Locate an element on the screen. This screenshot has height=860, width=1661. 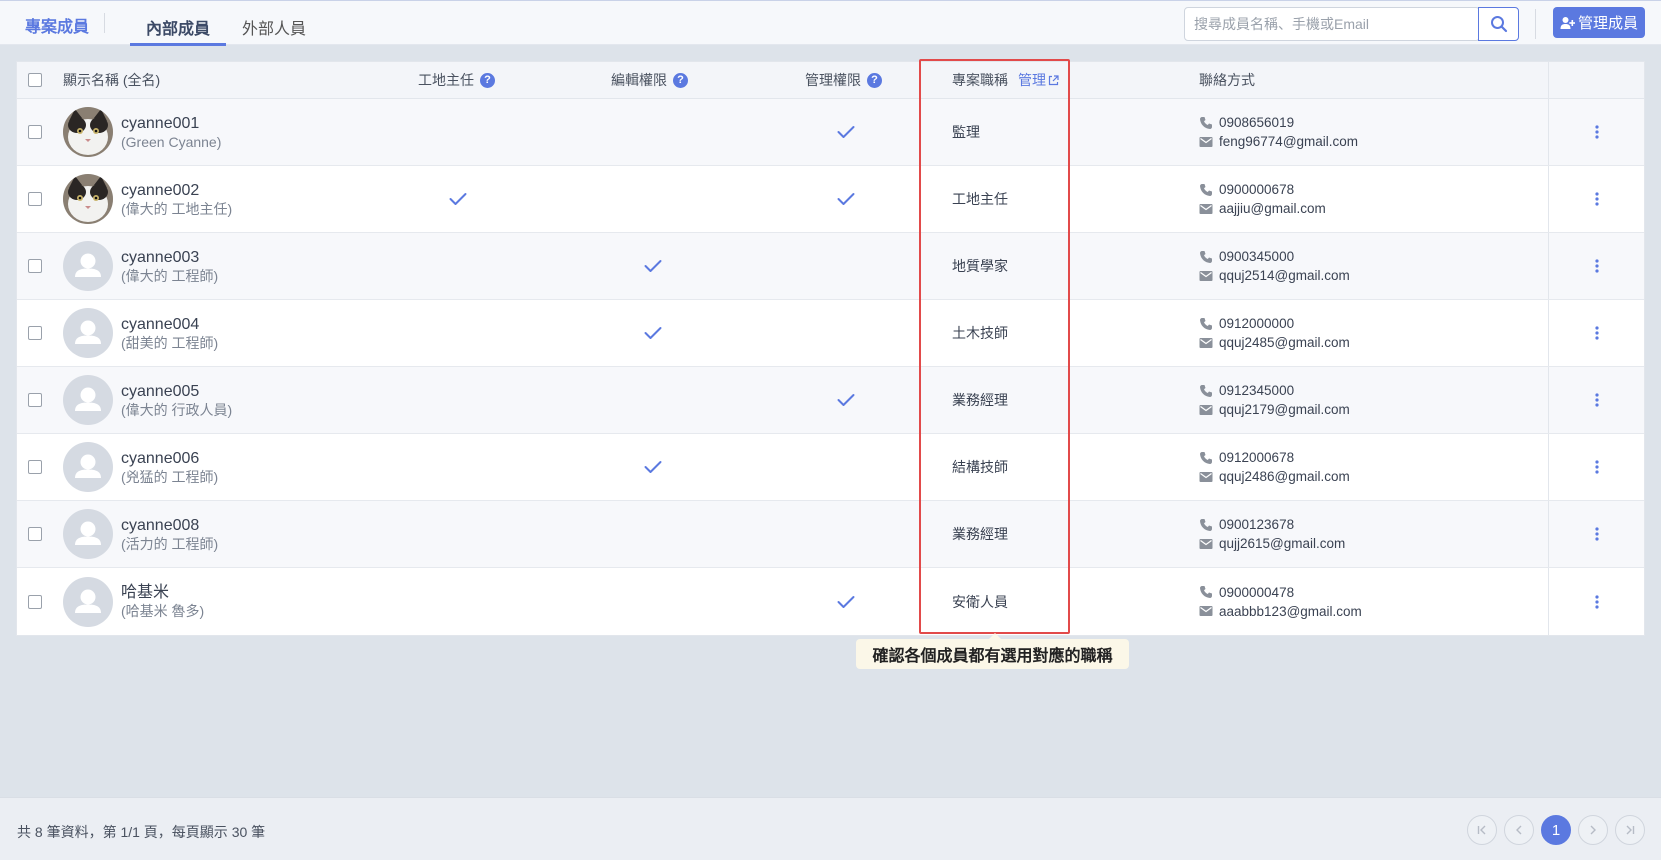
contact-info: 0912000000 qquj2485@gmail.com is located at coordinates (1274, 333).